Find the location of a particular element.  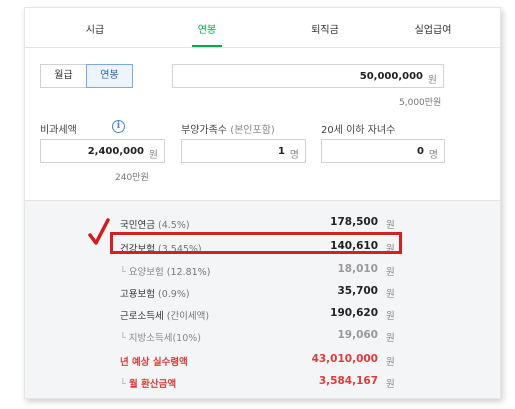

result-label-income-tax: 근로소득세 (간이세액) is located at coordinates (165, 316).